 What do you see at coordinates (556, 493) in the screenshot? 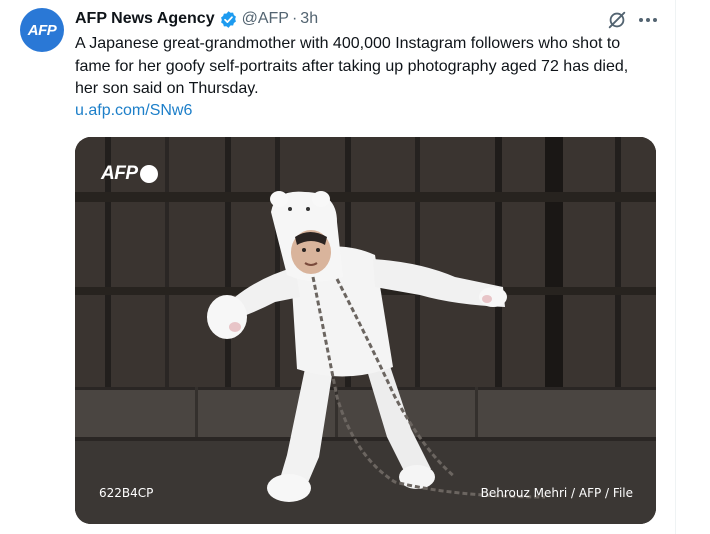
I see `photo-credit: Behrouz Mehri / AFP / File` at bounding box center [556, 493].